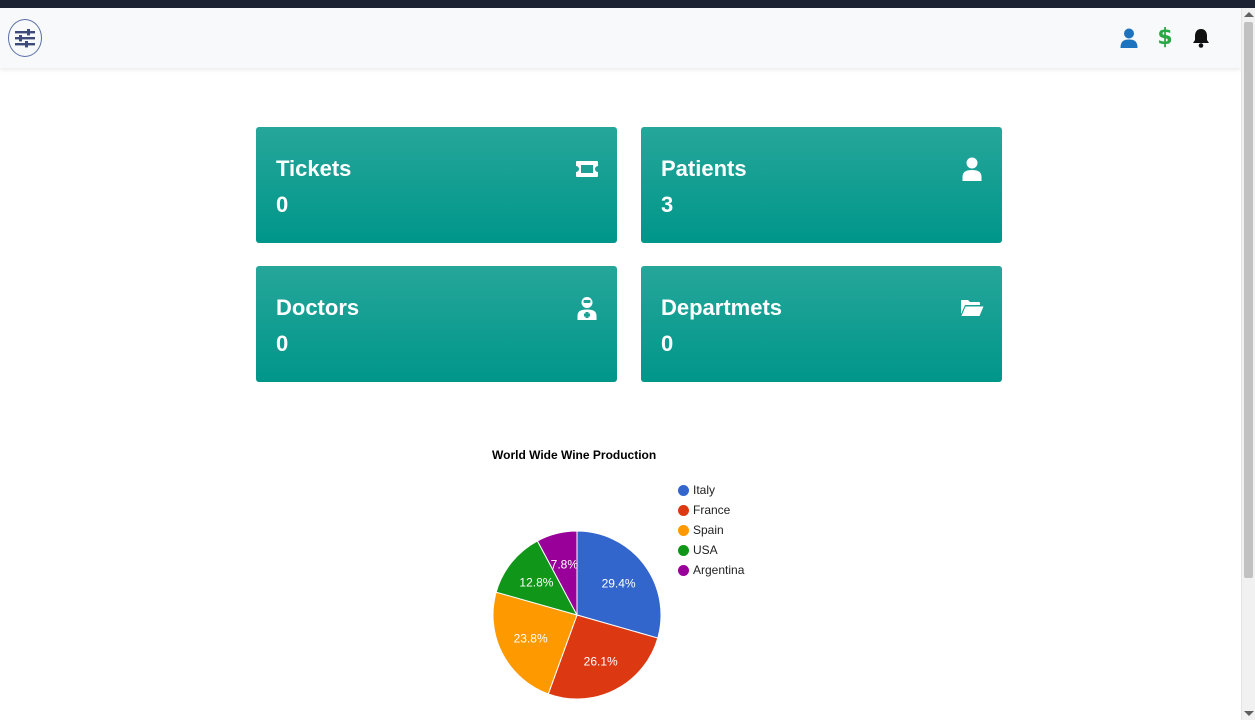 The height and width of the screenshot is (720, 1255). I want to click on legend-item-france: France, so click(711, 510).